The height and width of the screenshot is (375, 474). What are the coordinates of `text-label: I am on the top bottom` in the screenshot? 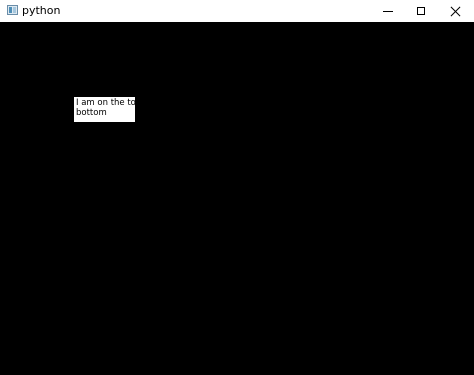 It's located at (108, 109).